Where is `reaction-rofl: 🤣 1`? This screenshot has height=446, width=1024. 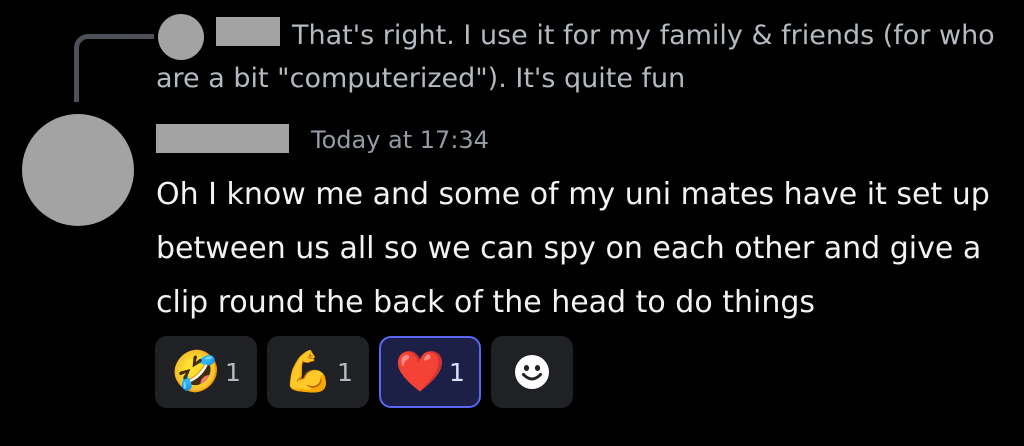
reaction-rofl: 🤣 1 is located at coordinates (206, 372).